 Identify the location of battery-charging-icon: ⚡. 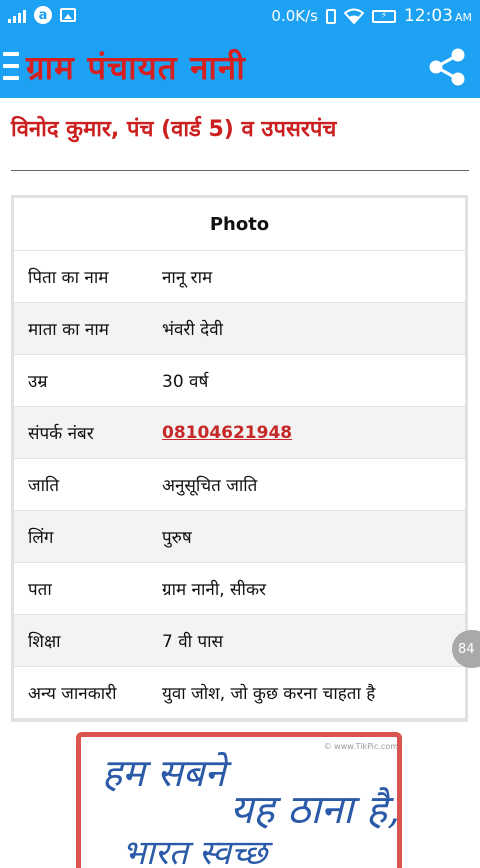
(384, 15).